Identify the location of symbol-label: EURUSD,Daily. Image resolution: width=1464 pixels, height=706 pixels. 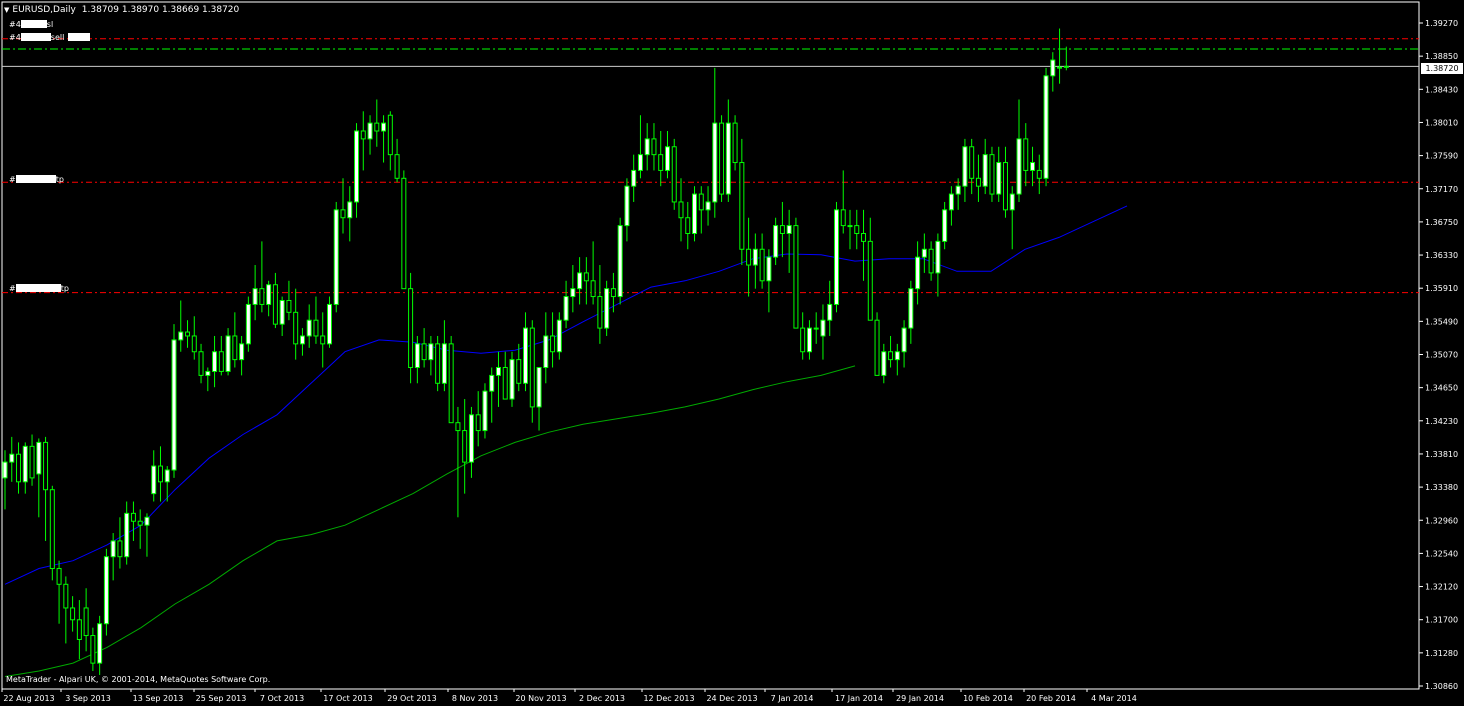
(44, 10).